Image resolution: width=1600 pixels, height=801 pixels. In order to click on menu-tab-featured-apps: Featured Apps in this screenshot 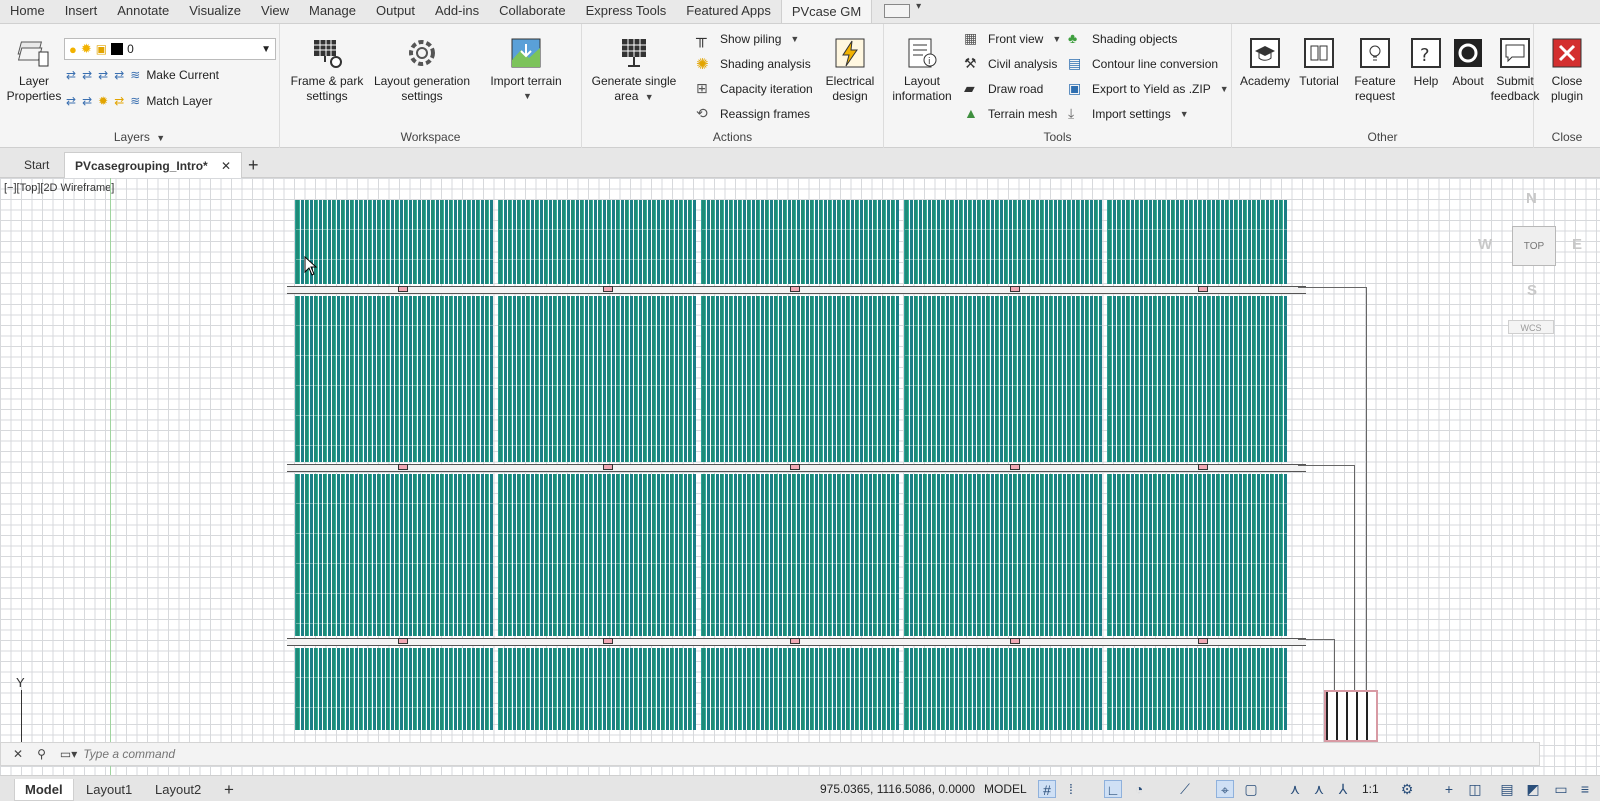, I will do `click(728, 11)`.